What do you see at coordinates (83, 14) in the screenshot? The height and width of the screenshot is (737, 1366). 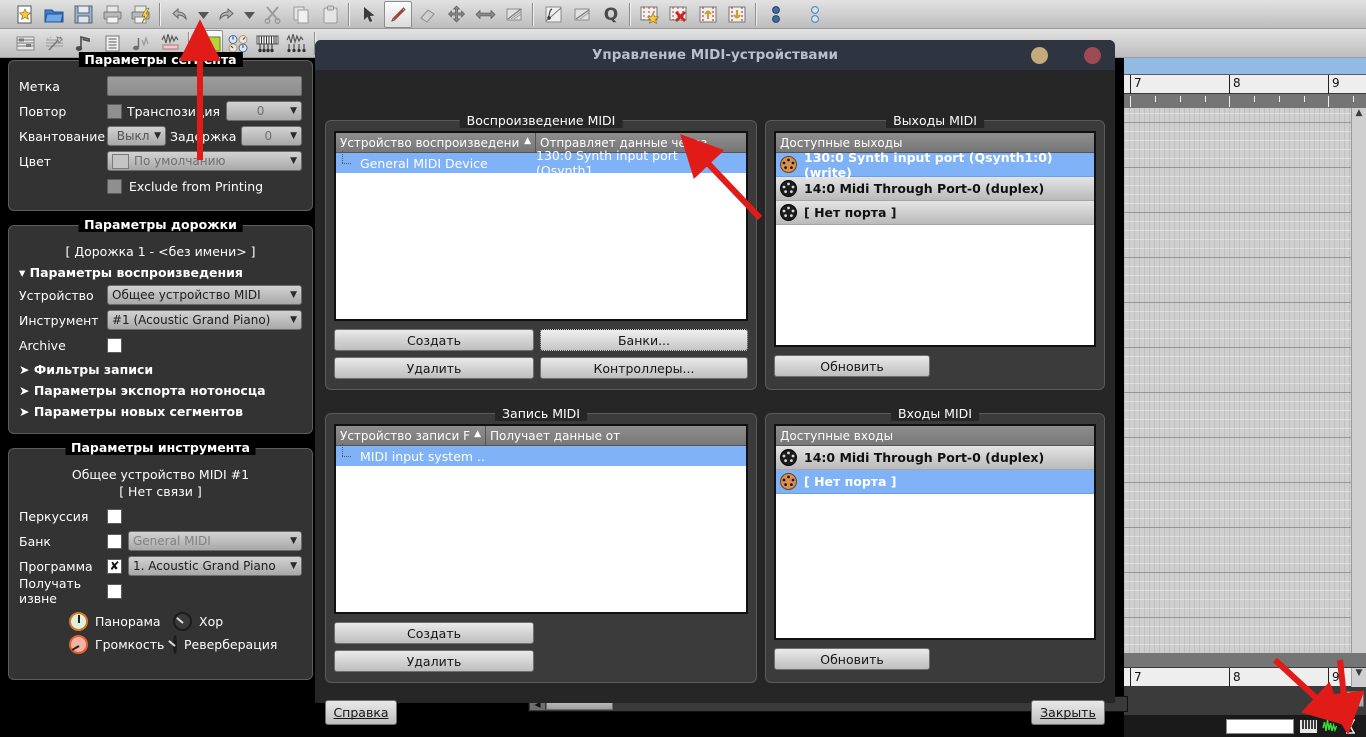 I see `save-file-icon` at bounding box center [83, 14].